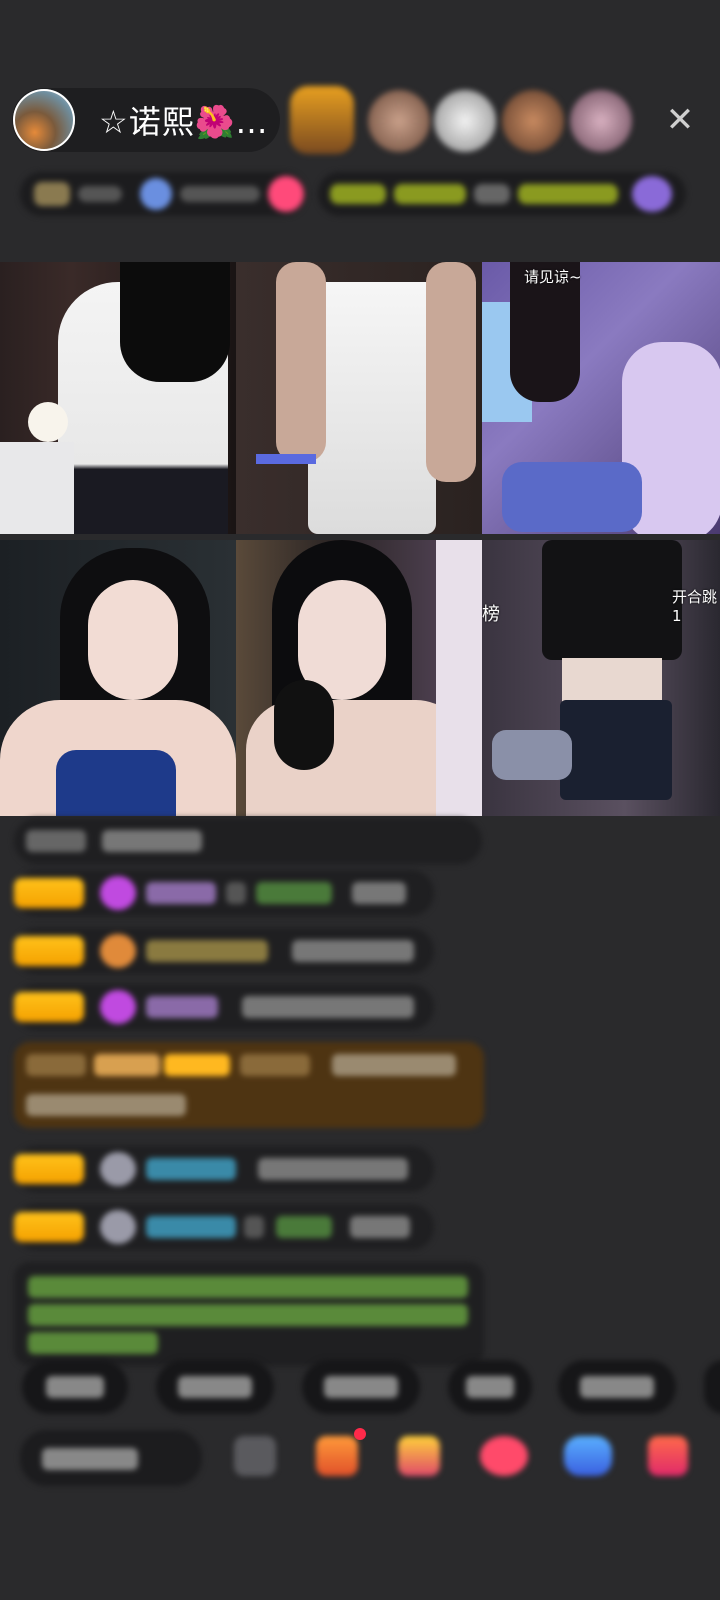  I want to click on fan-icon, so click(419, 1456).